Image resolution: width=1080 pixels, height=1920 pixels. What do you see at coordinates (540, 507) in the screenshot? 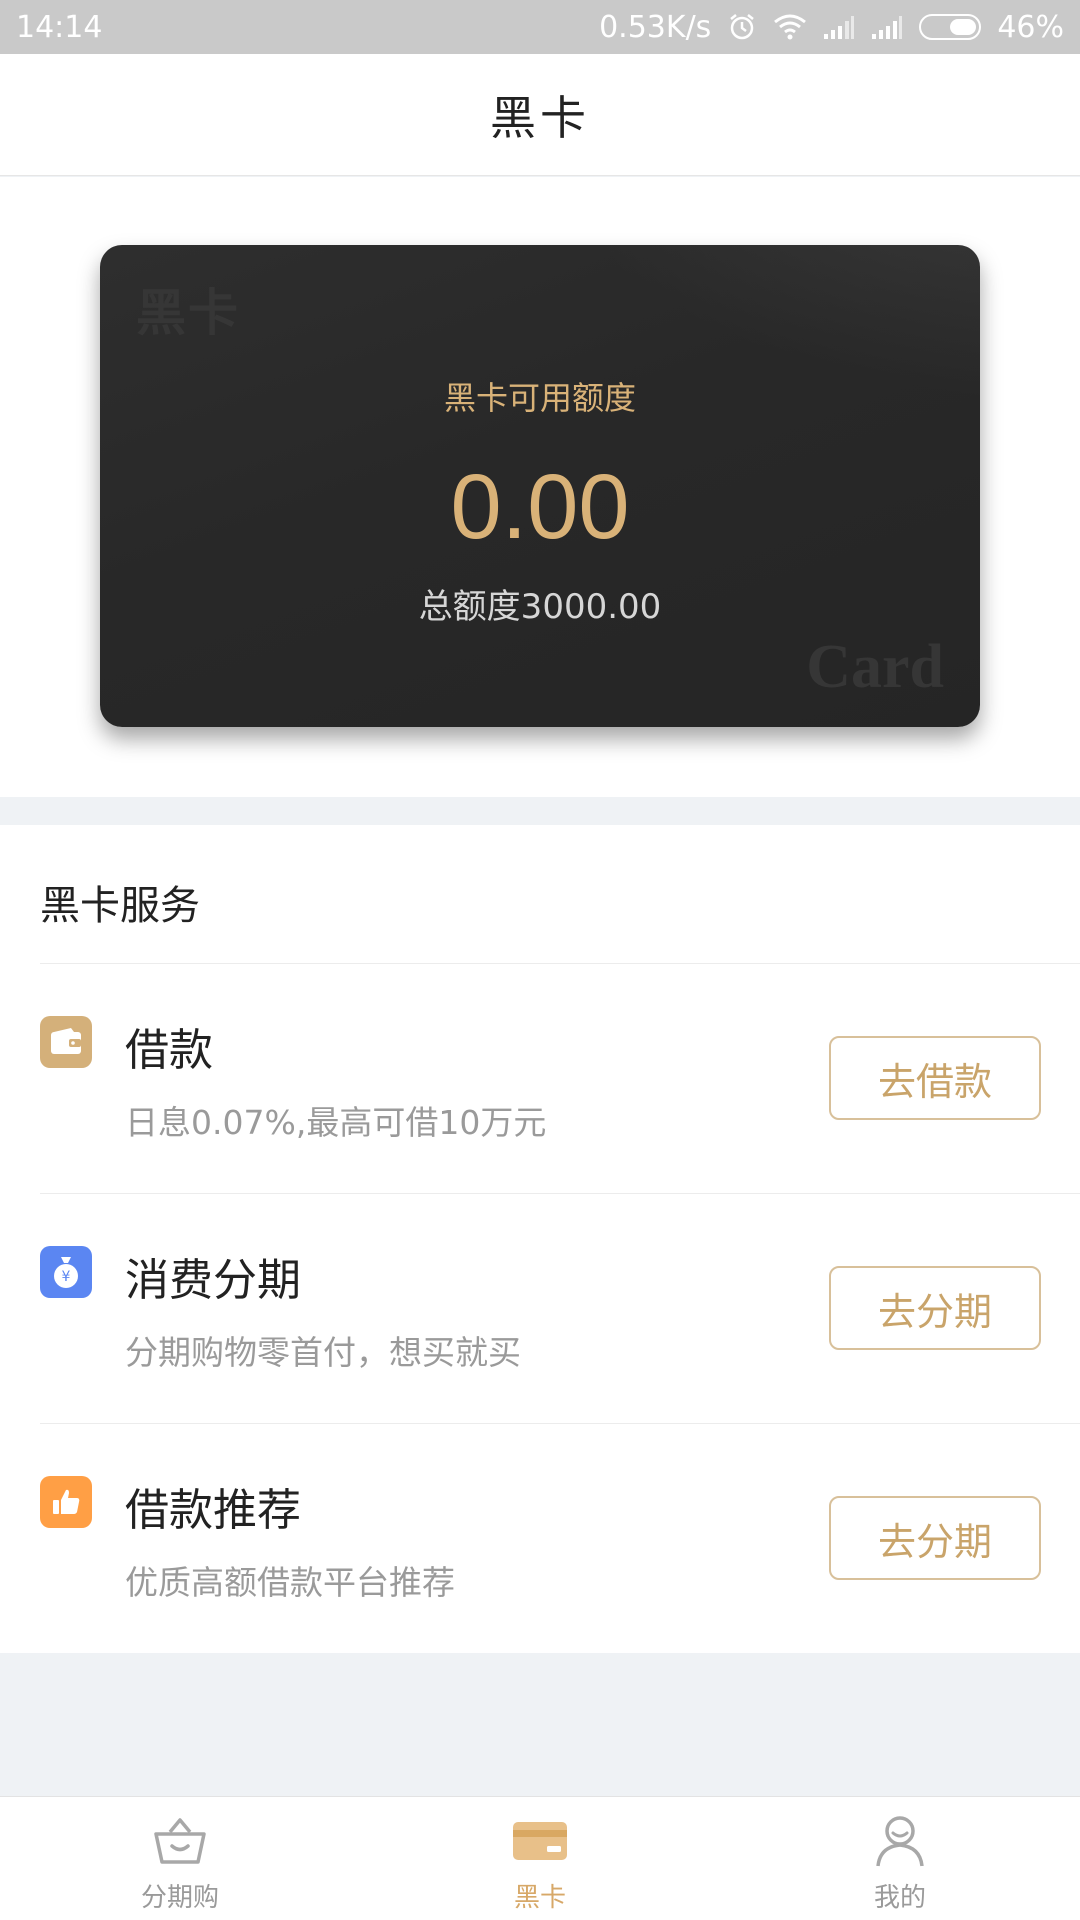
I see `available-credit-amount: 0.00` at bounding box center [540, 507].